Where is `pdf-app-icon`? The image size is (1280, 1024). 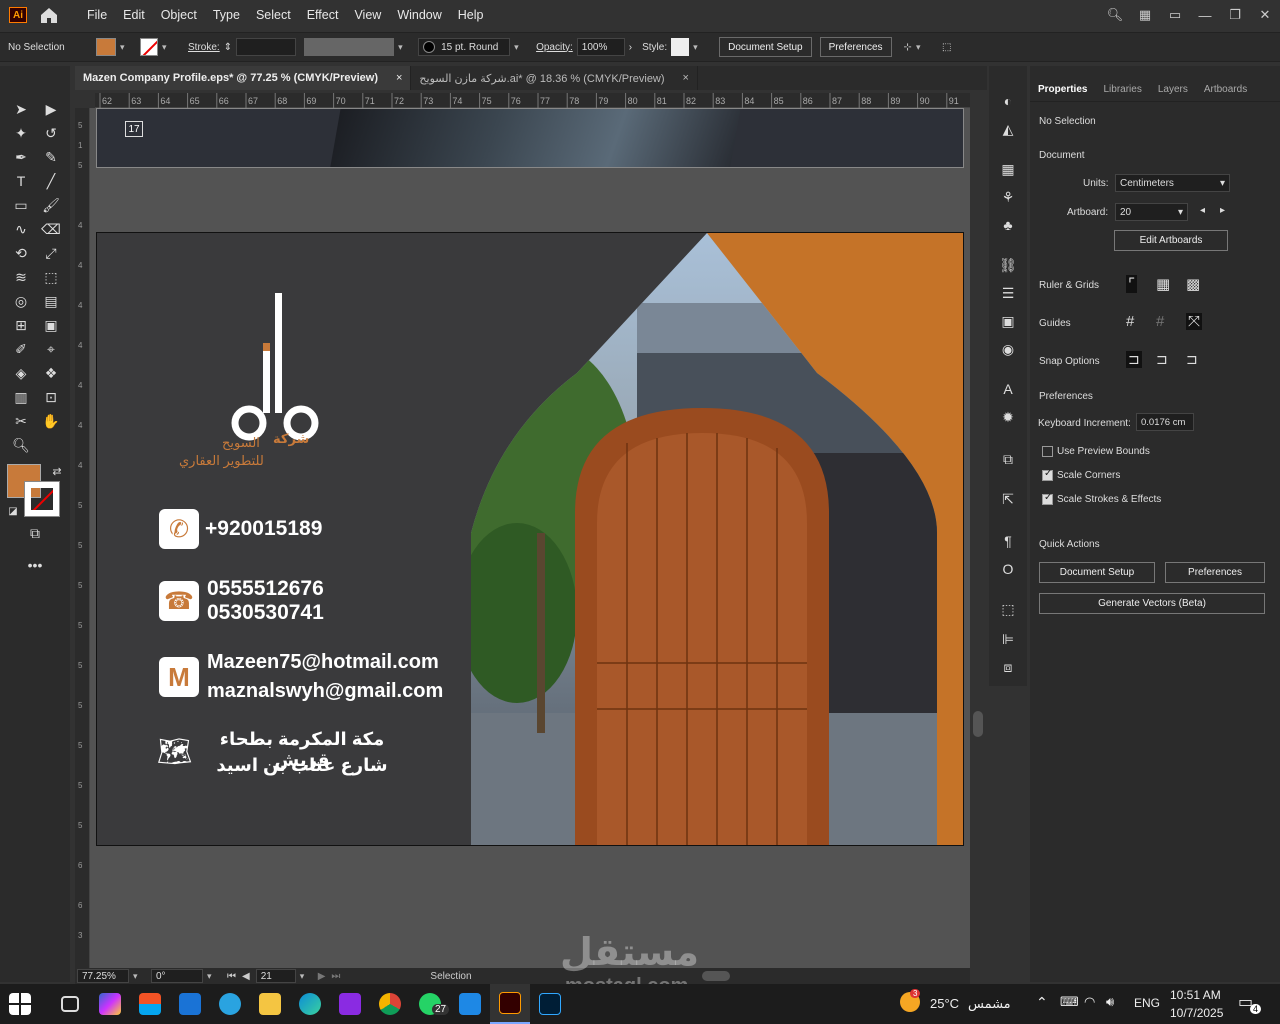
pdf-app-icon is located at coordinates (350, 1004).